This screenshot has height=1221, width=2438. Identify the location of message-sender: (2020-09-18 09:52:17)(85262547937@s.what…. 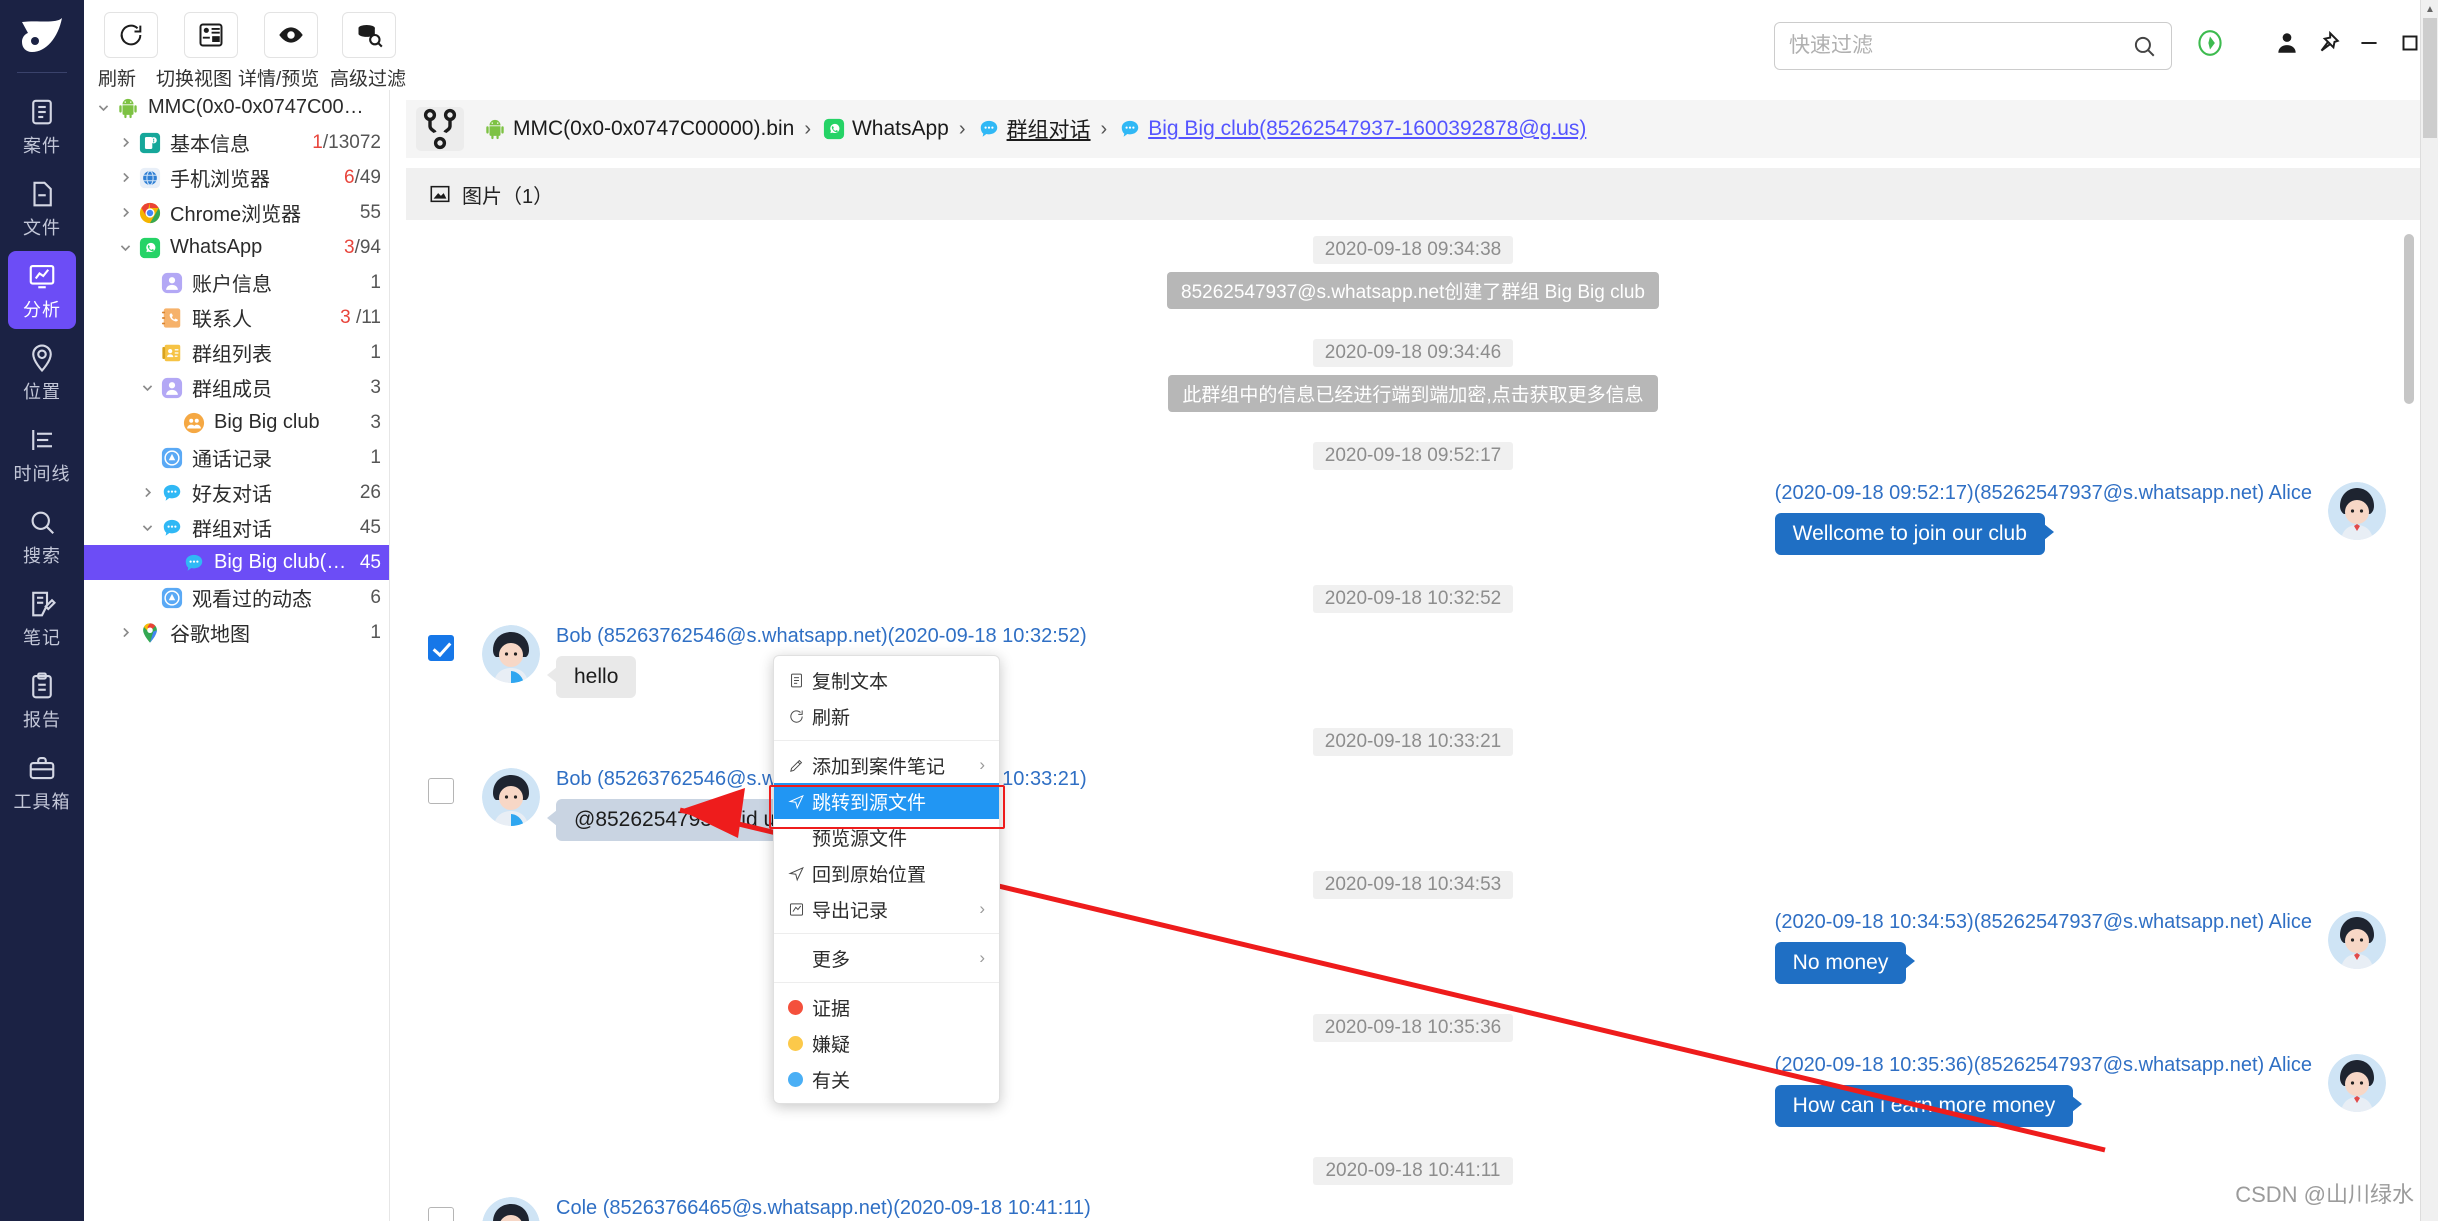
(2043, 493).